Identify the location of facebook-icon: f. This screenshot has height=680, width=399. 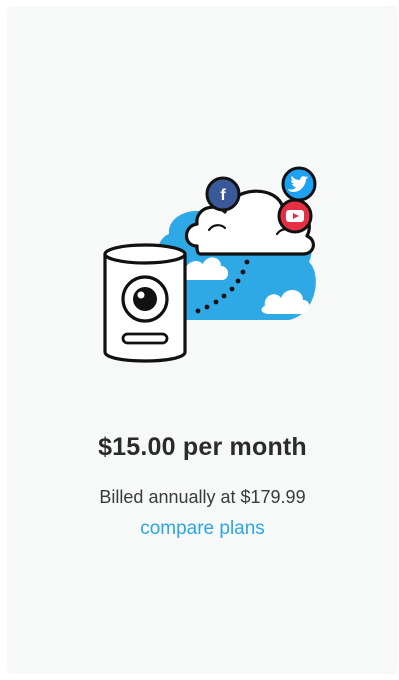
(223, 194).